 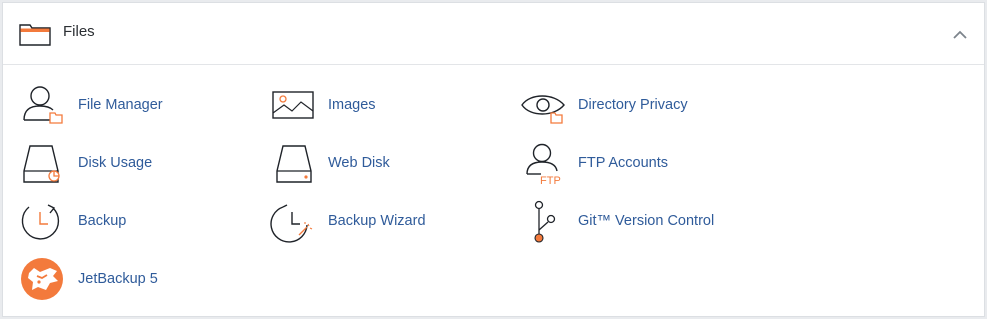 I want to click on backup-wizard-link: Backup Wizard, so click(x=385, y=221).